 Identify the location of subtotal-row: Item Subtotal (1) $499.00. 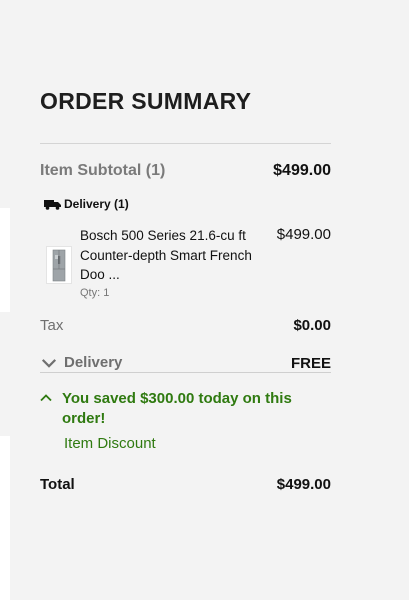
(185, 171).